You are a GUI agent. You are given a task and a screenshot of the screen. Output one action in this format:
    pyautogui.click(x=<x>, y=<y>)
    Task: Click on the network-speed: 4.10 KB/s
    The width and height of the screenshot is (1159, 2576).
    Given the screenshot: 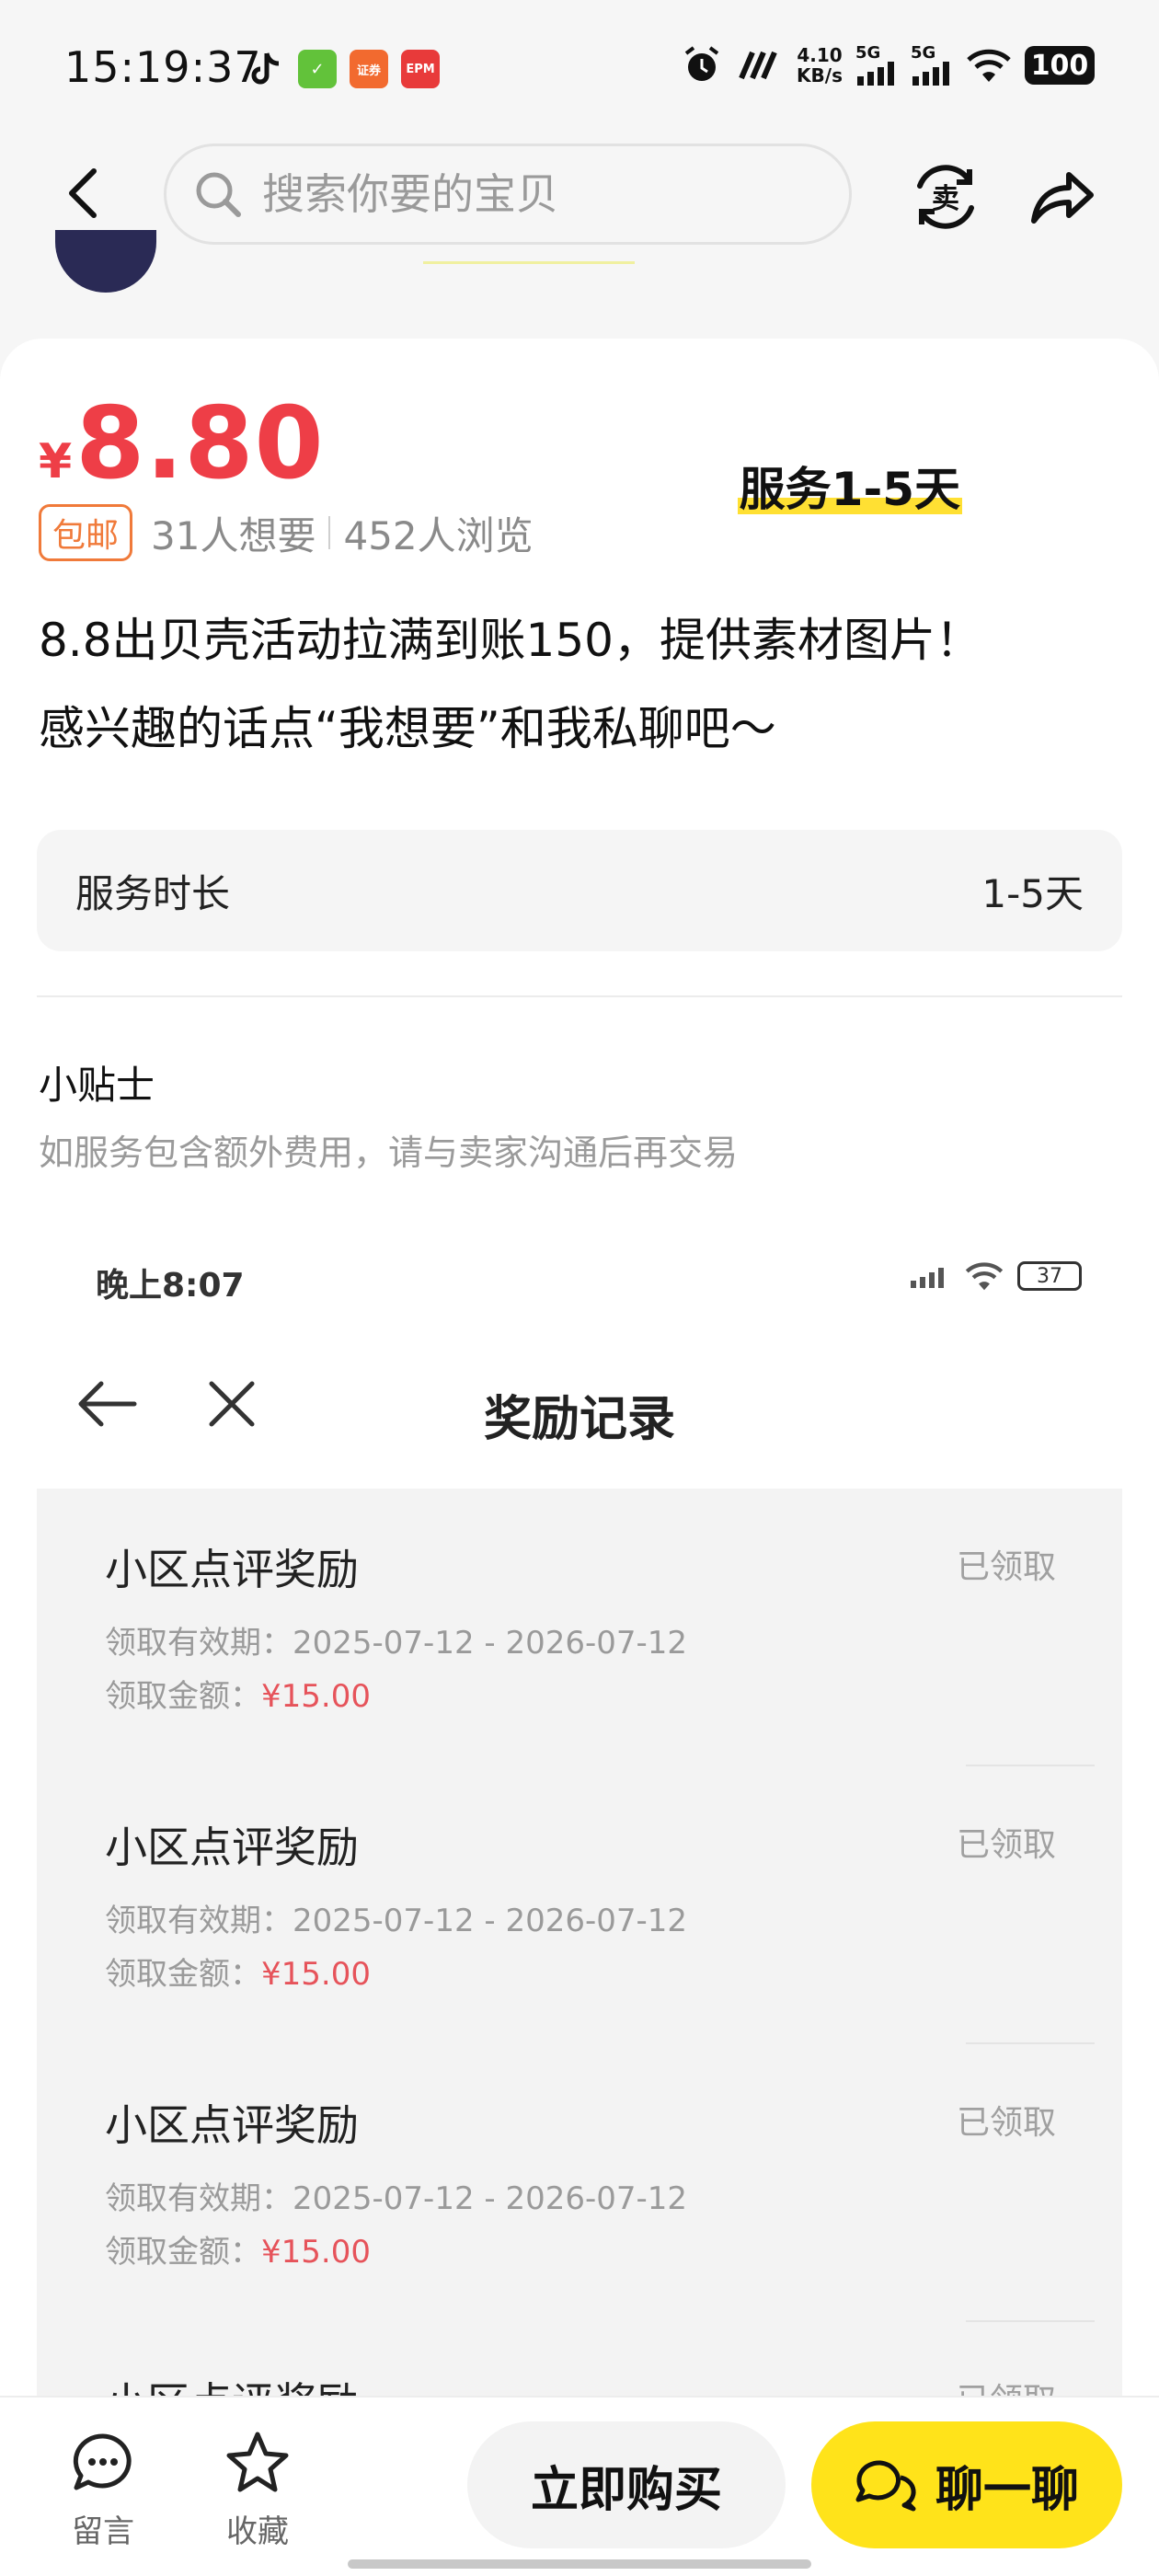 What is the action you would take?
    pyautogui.click(x=820, y=65)
    